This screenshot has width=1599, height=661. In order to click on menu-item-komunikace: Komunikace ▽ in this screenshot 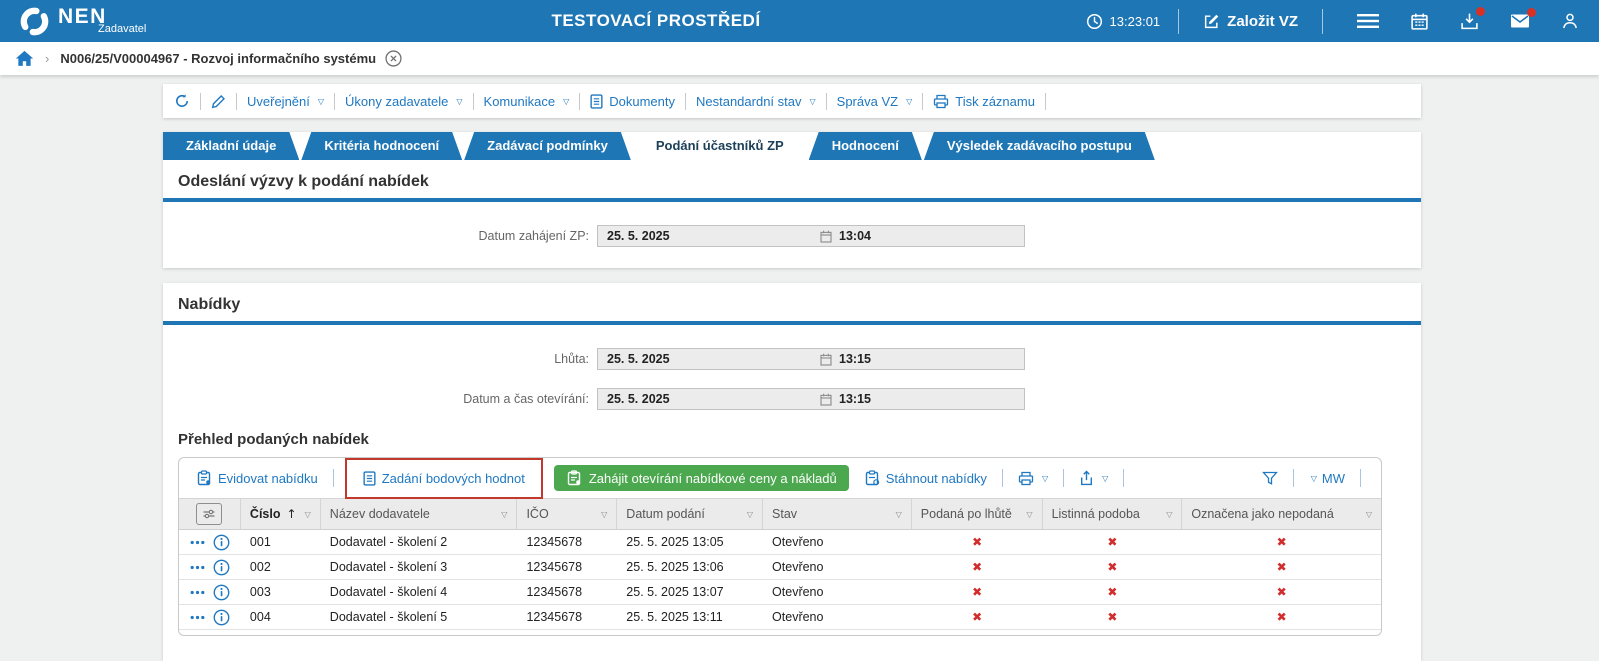, I will do `click(527, 101)`.